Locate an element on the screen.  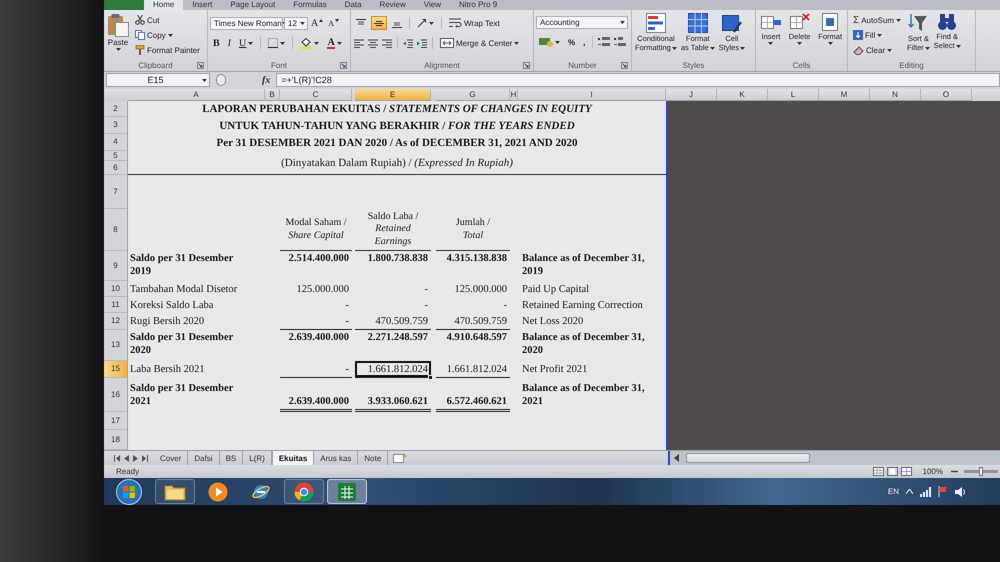
row-header: 11 is located at coordinates (116, 305).